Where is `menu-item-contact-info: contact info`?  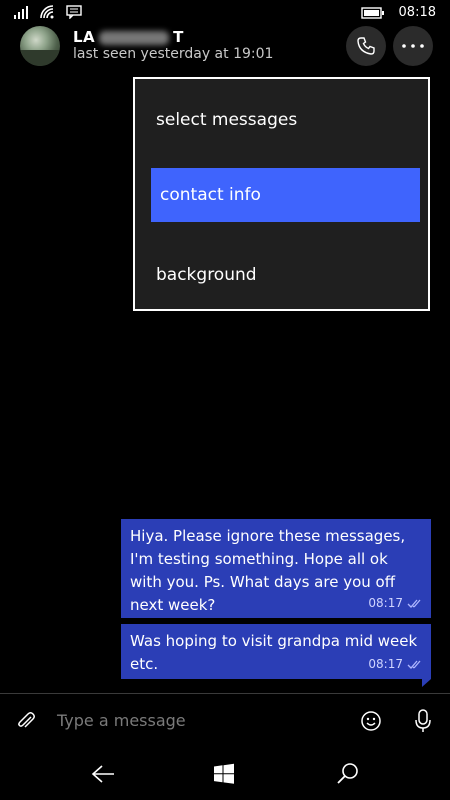
menu-item-contact-info: contact info is located at coordinates (285, 195).